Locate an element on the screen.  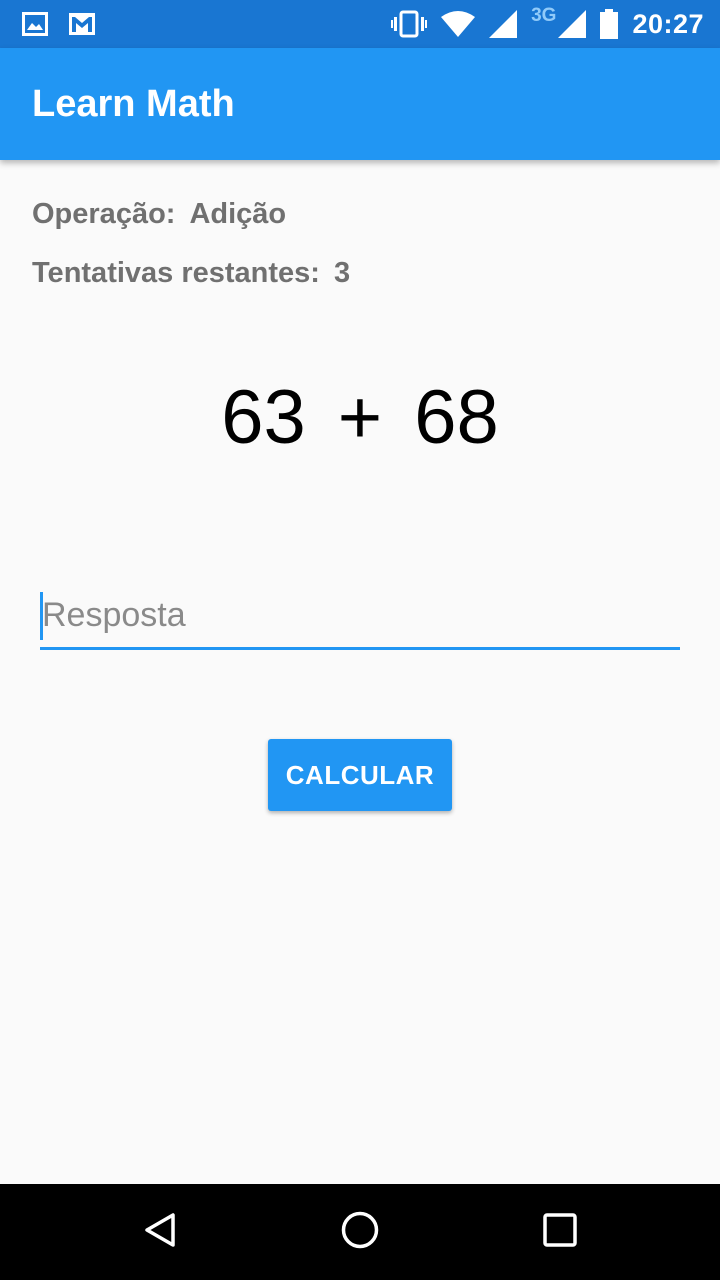
app-bar: Learn Math is located at coordinates (360, 104).